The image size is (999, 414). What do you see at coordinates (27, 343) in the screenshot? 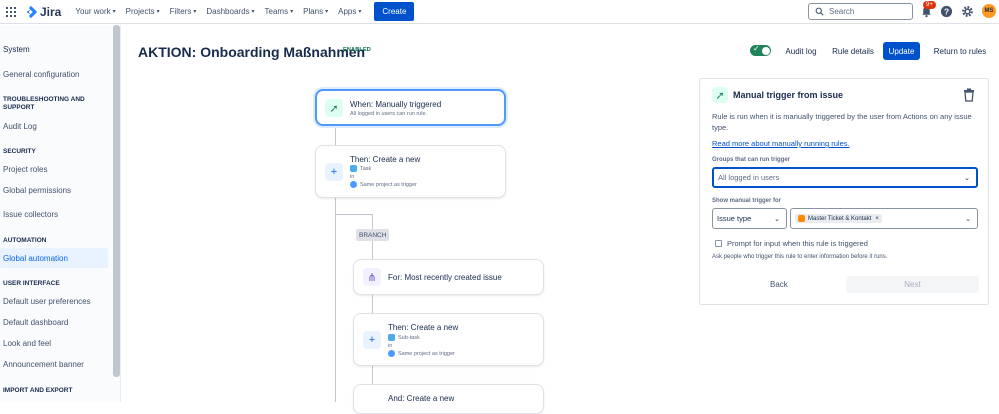
I see `sidebar-item-look-and-feel: Look and feel` at bounding box center [27, 343].